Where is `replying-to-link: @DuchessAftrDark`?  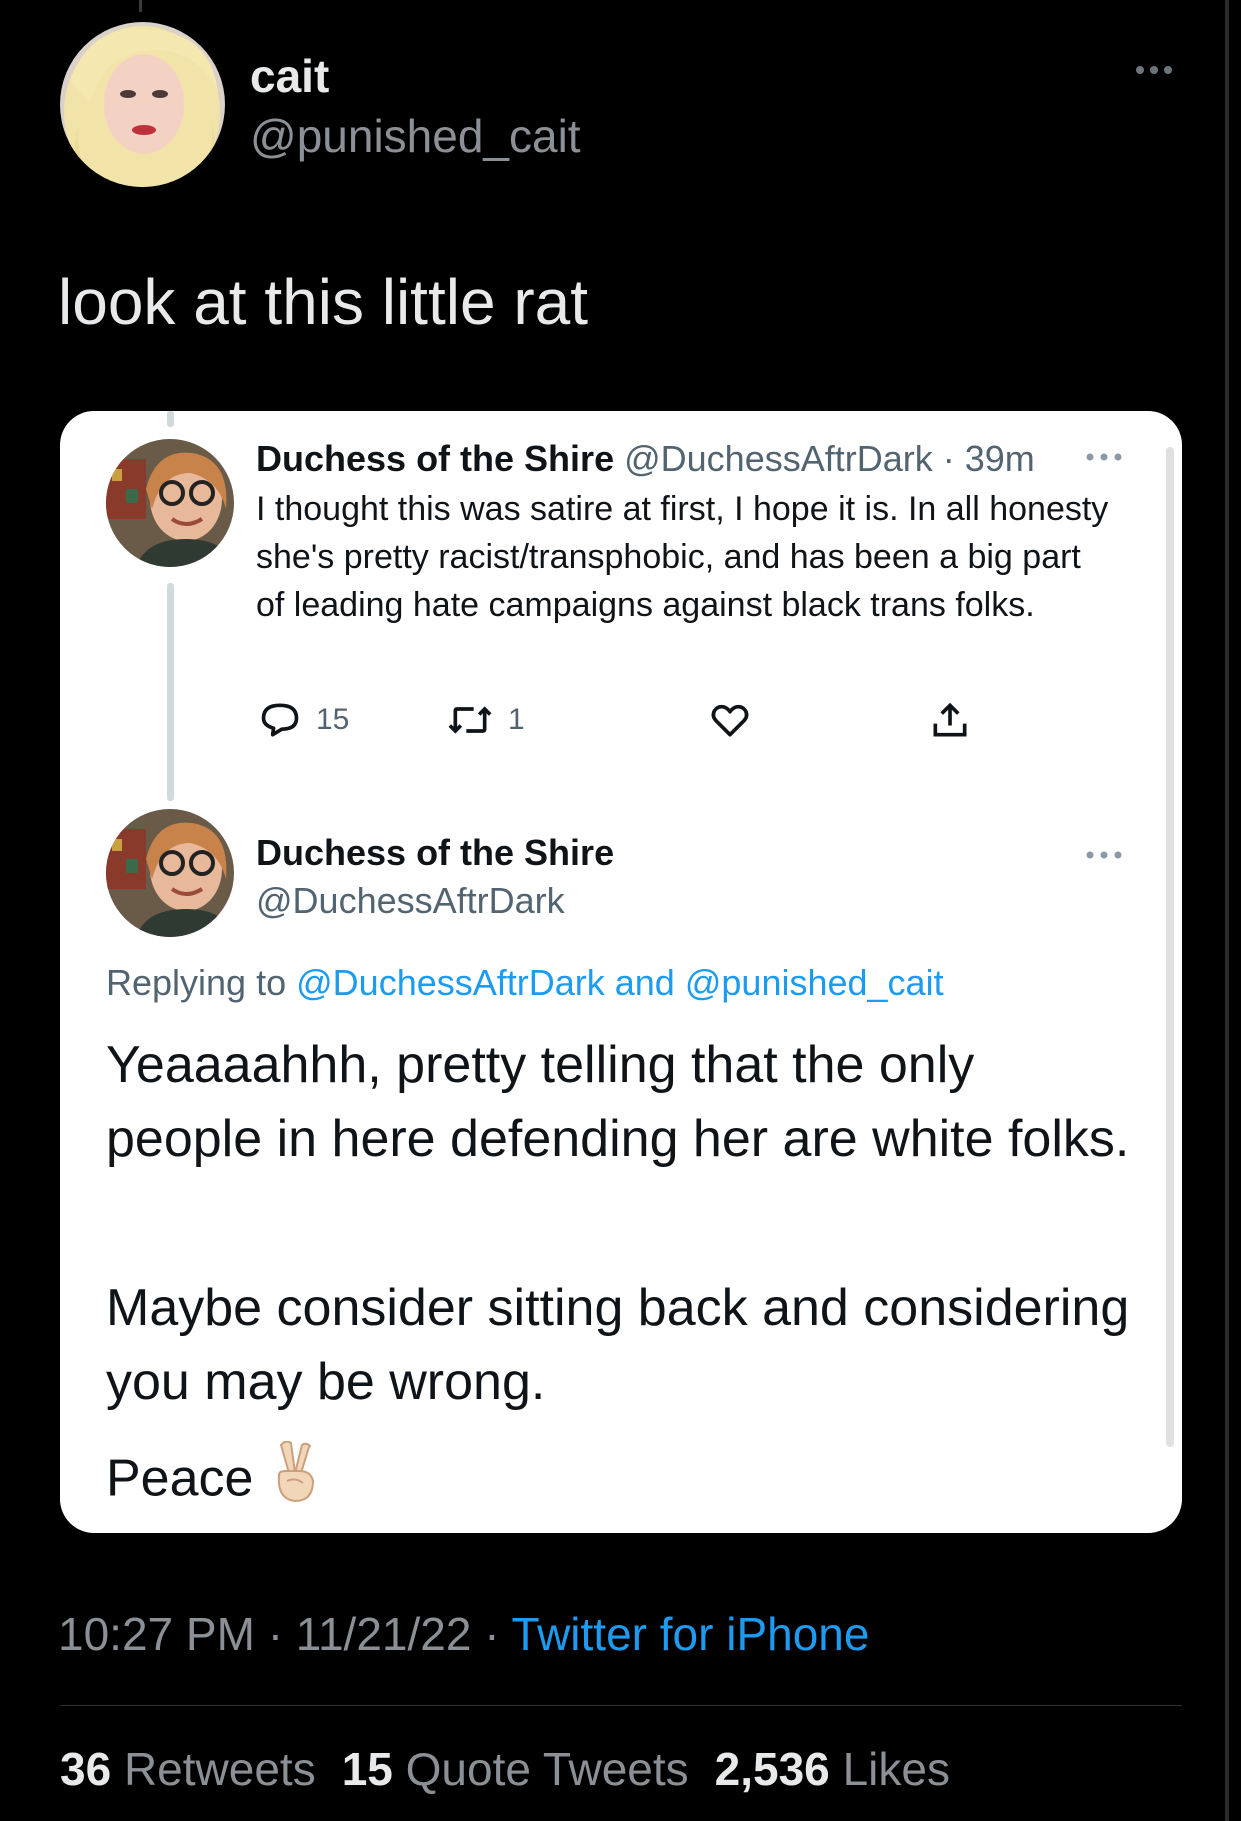
replying-to-link: @DuchessAftrDark is located at coordinates (450, 982).